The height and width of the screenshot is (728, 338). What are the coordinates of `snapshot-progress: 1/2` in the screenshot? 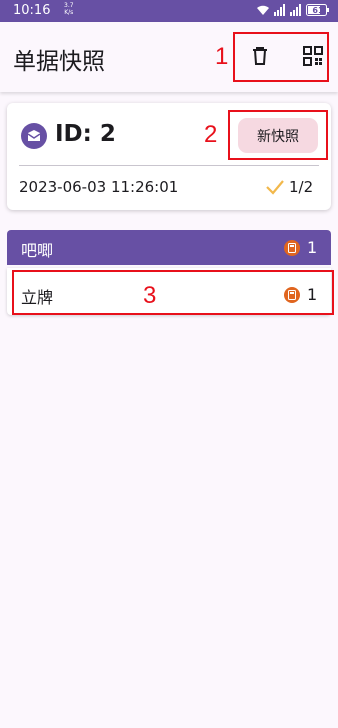 It's located at (301, 187).